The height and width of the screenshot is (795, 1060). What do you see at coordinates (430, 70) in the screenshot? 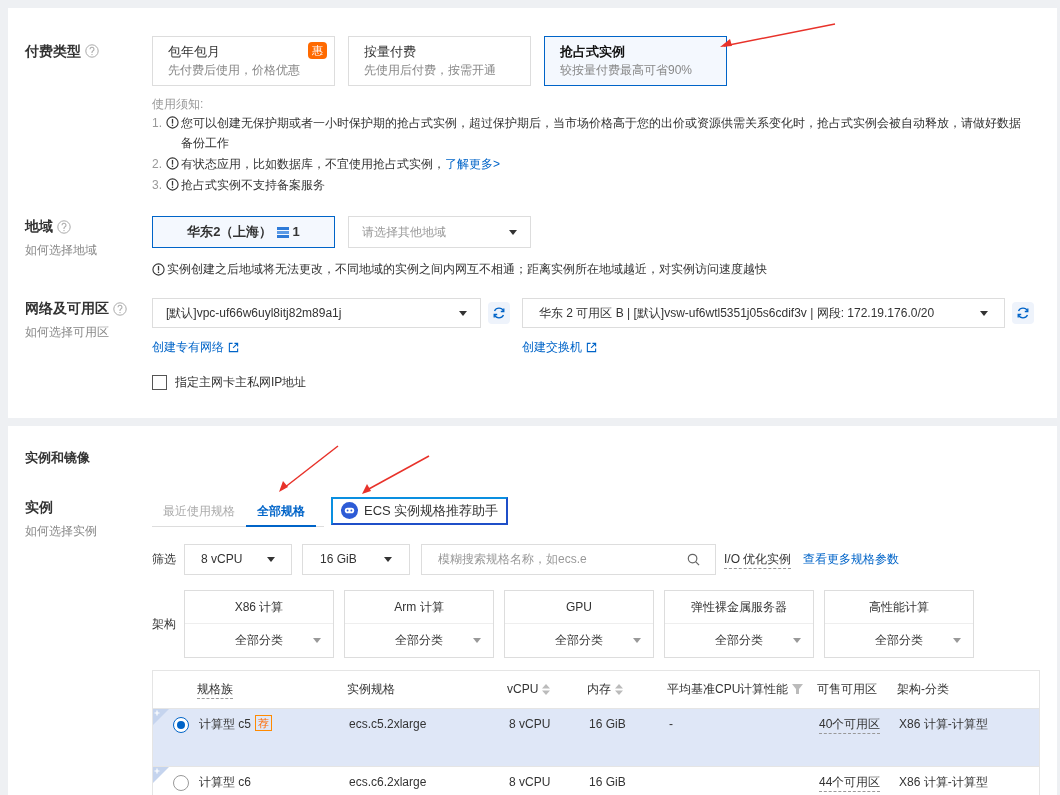
I see `option-subtitle: 先使用后付费，按需开通` at bounding box center [430, 70].